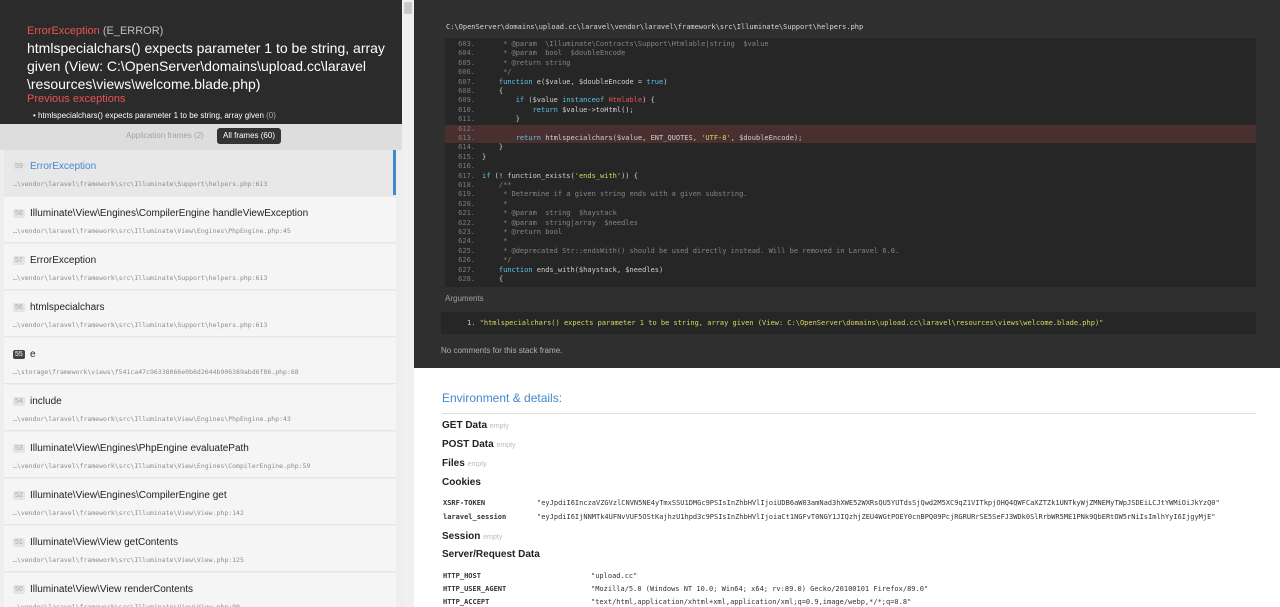 Image resolution: width=1280 pixels, height=607 pixels. Describe the element at coordinates (466, 269) in the screenshot. I see `line-number: 627.` at that location.